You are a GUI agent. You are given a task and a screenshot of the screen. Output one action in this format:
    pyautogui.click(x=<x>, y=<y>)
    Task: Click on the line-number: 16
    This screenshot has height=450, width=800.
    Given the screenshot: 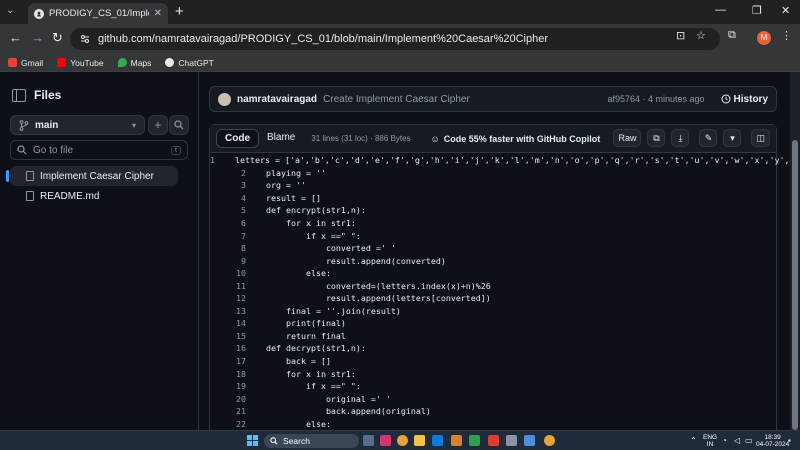 What is the action you would take?
    pyautogui.click(x=228, y=348)
    